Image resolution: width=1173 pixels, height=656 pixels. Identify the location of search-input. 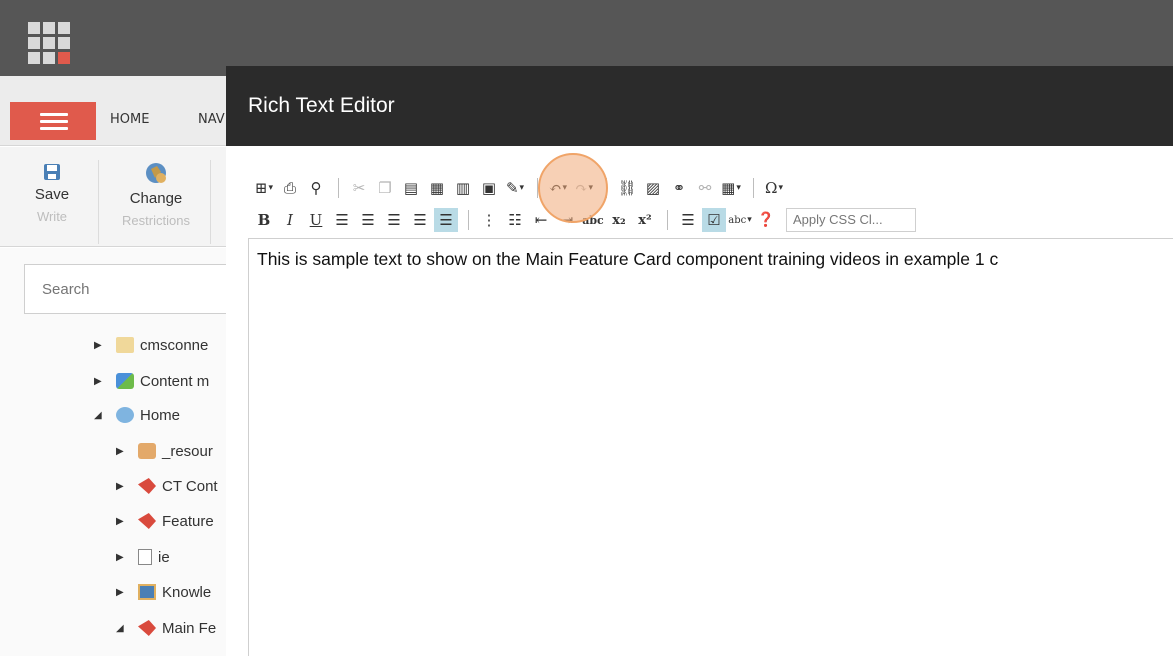
(127, 289).